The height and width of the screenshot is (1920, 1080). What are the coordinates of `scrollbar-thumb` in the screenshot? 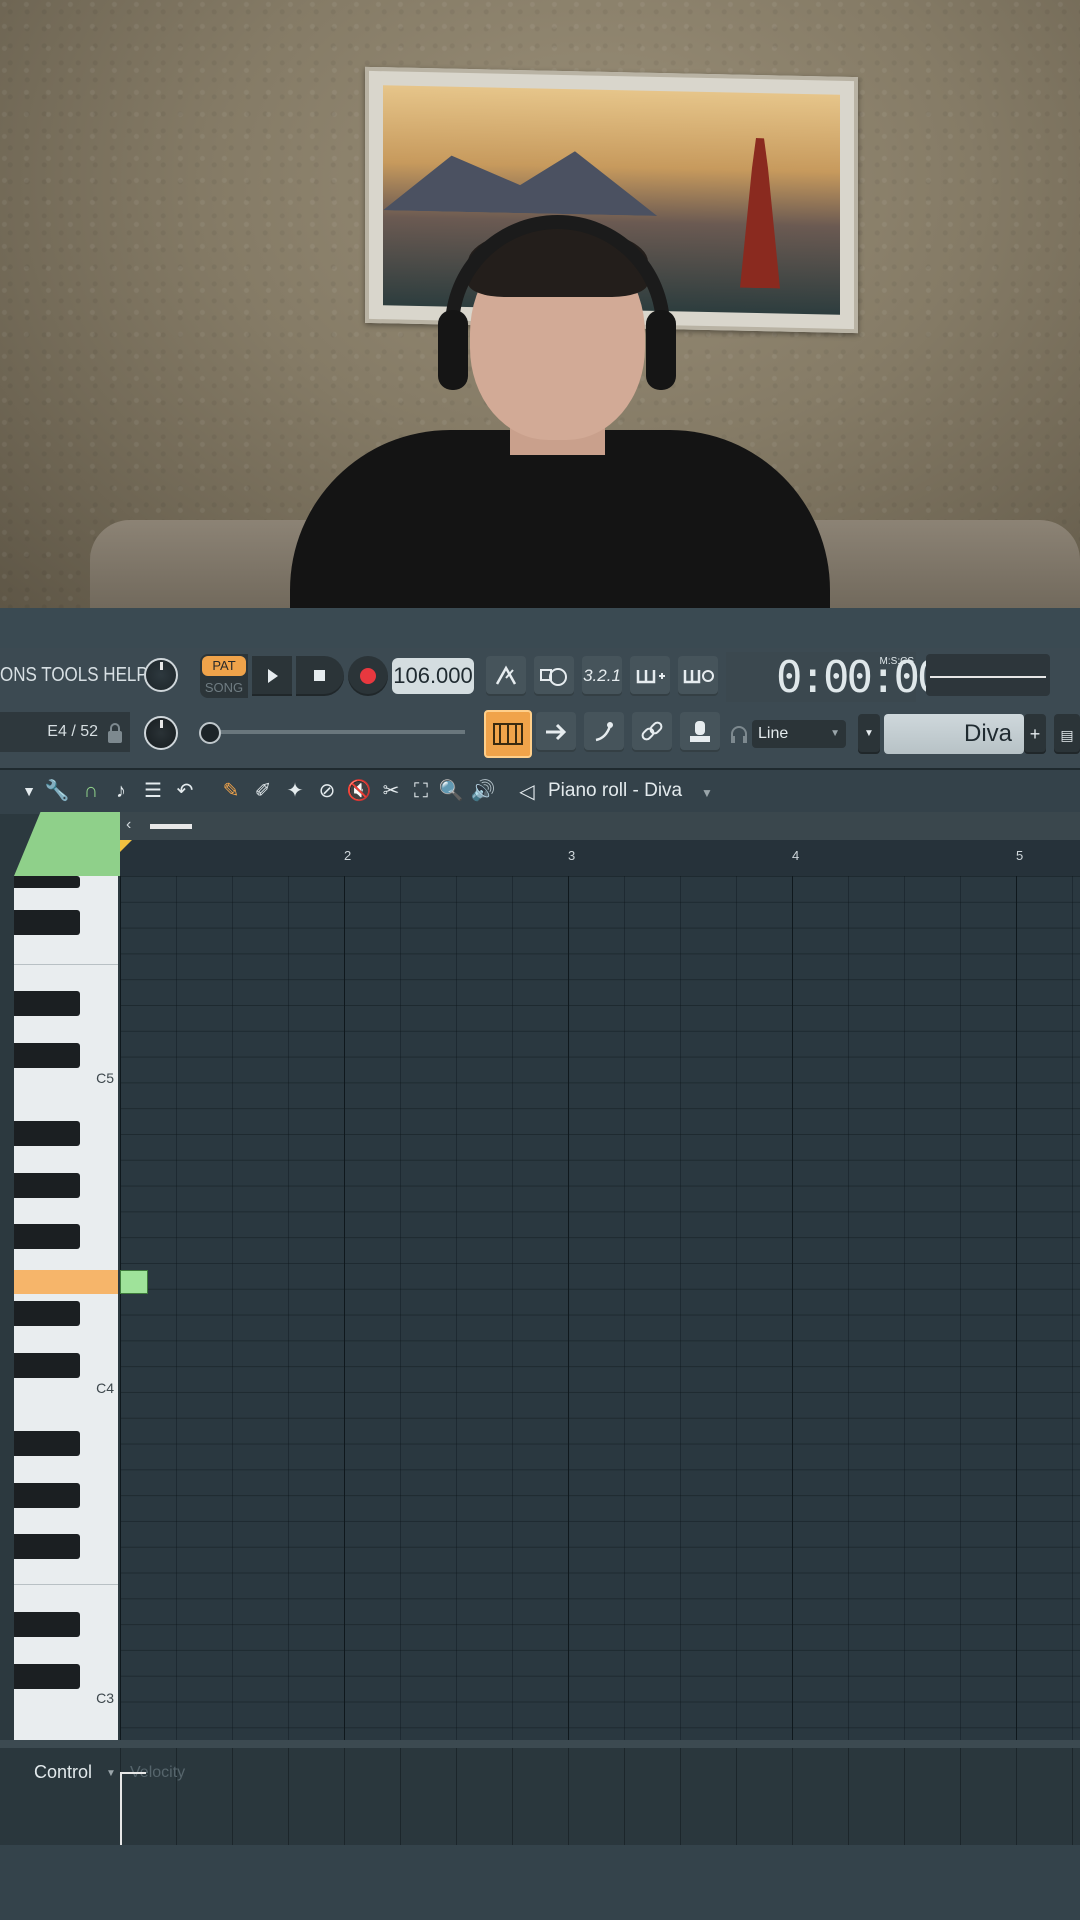 It's located at (171, 826).